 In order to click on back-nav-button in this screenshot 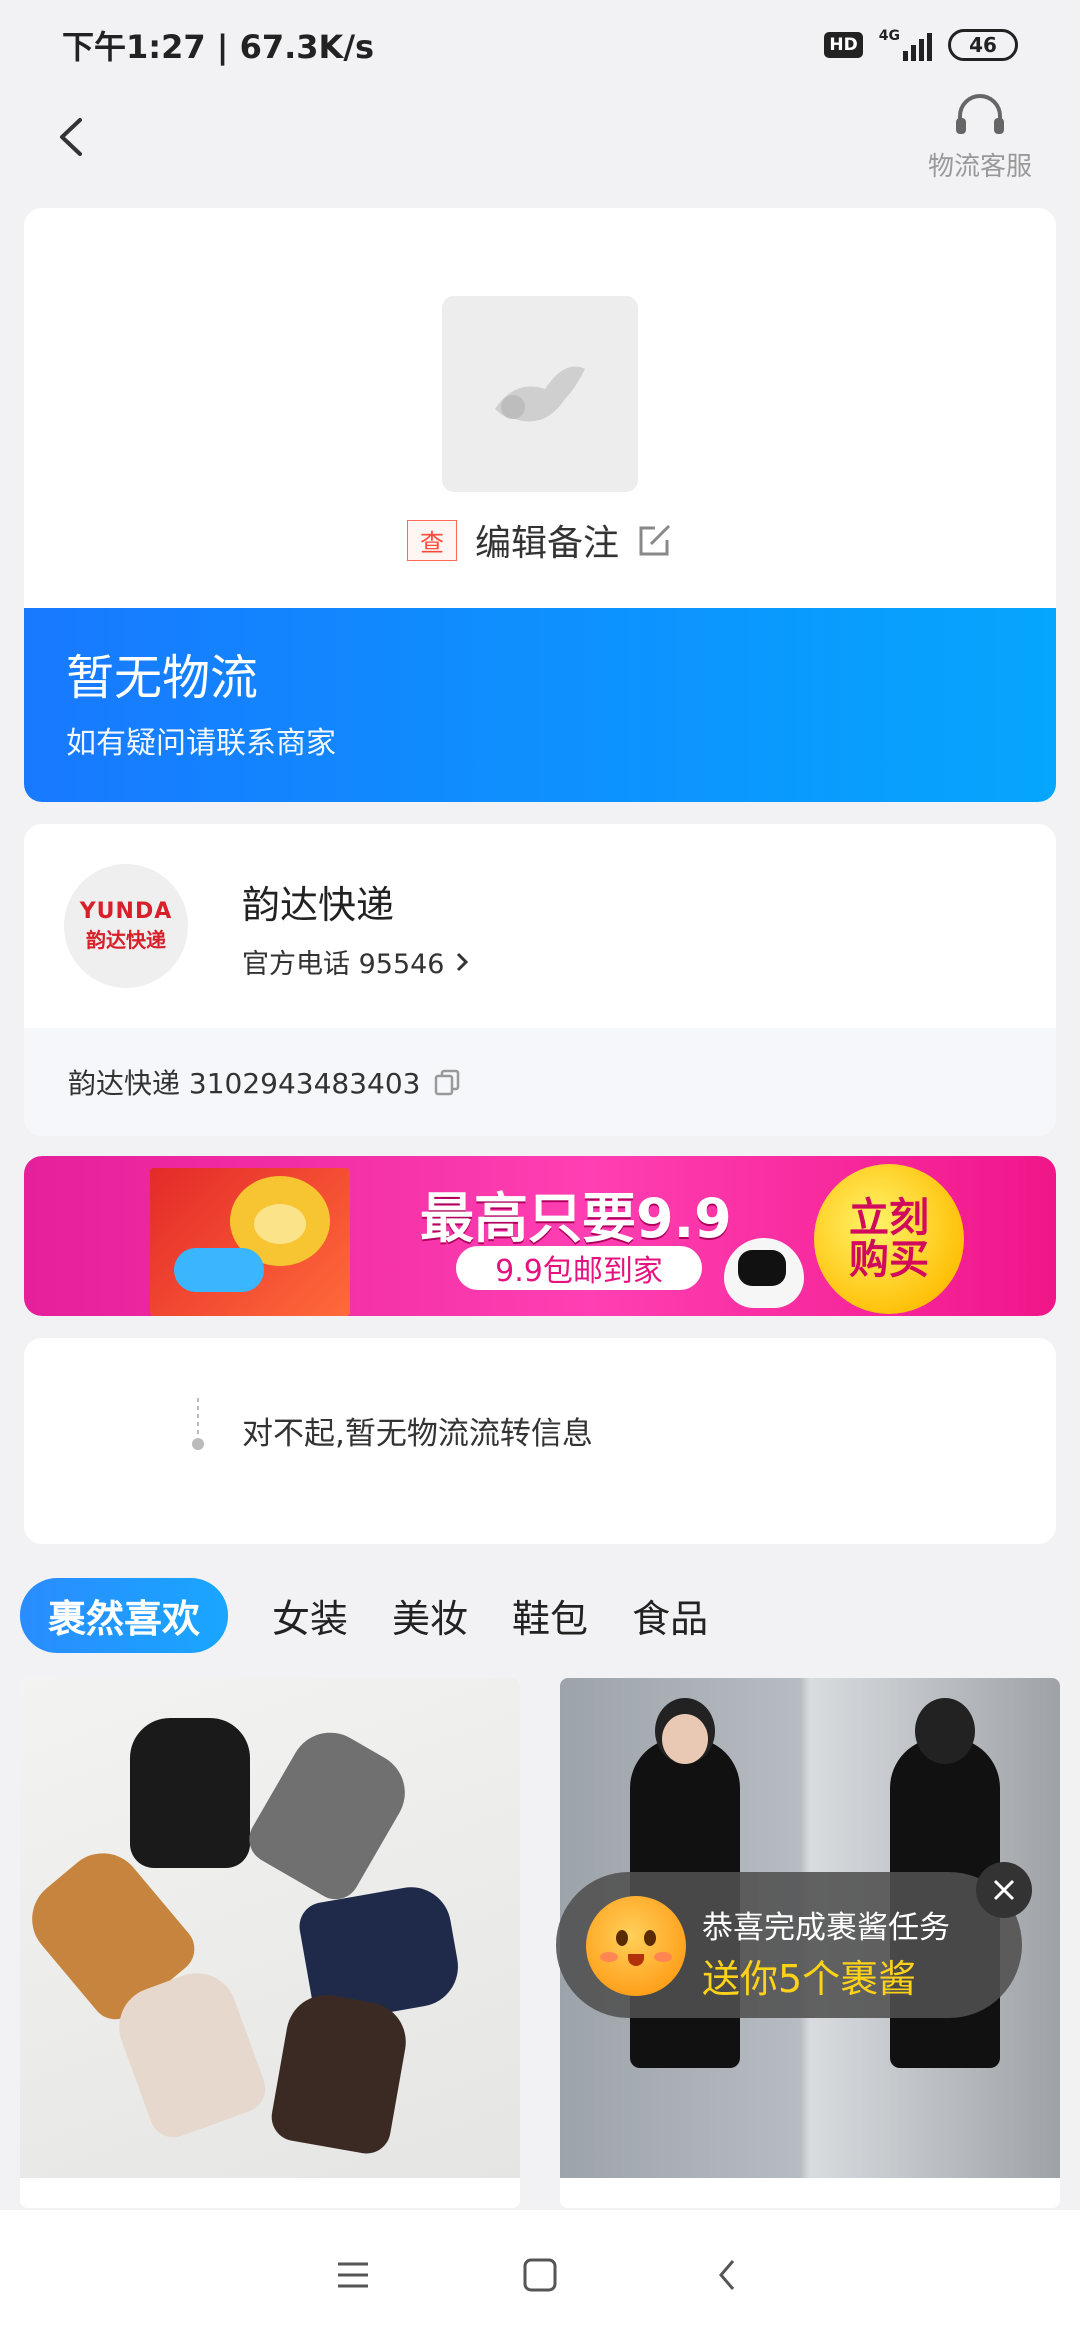, I will do `click(727, 2275)`.